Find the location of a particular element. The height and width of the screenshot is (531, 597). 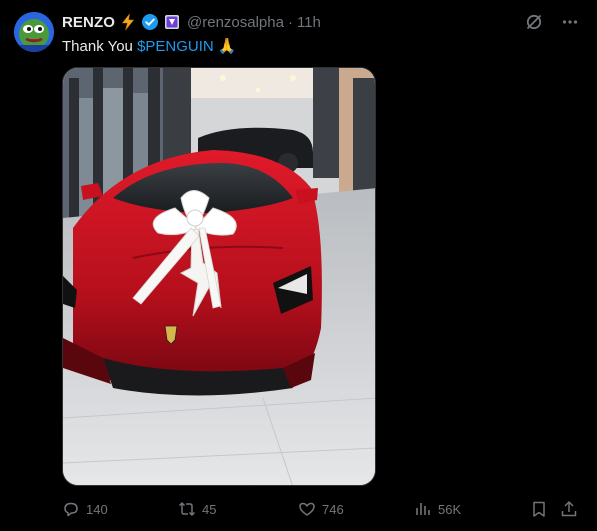

repost-button: 45 is located at coordinates (197, 509).